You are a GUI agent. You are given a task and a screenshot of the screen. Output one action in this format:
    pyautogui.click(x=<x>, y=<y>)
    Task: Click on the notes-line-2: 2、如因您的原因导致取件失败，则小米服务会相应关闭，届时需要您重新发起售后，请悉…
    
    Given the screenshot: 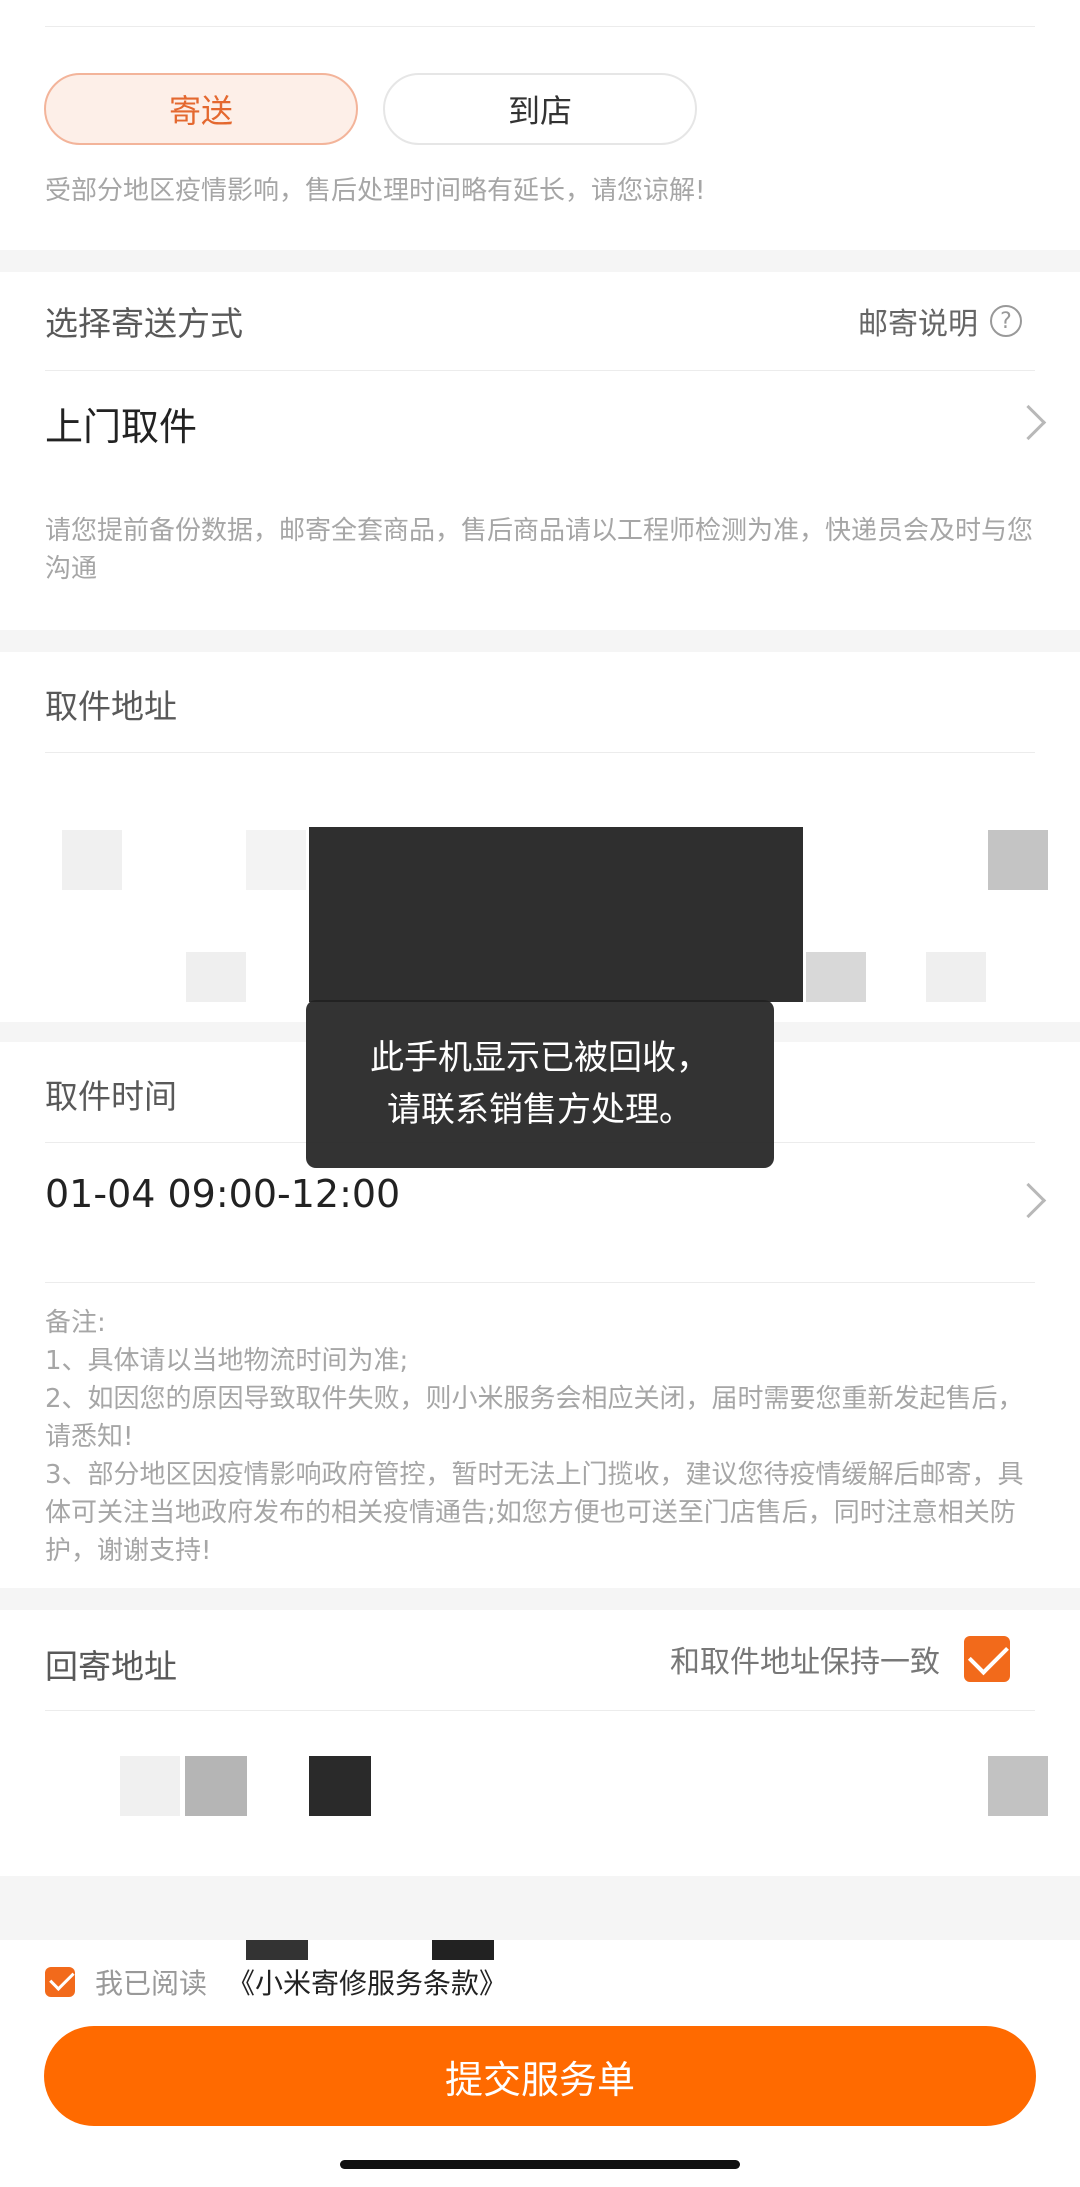 What is the action you would take?
    pyautogui.click(x=534, y=1418)
    